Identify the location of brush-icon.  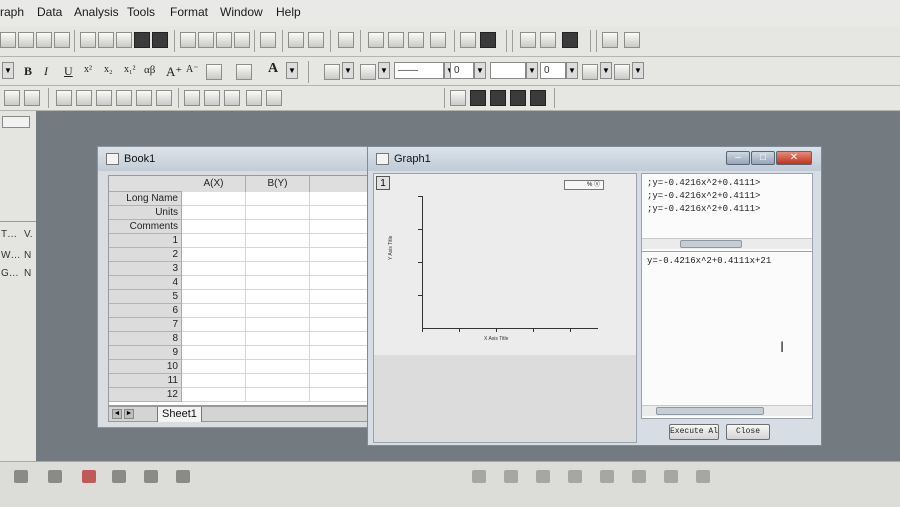
(458, 98).